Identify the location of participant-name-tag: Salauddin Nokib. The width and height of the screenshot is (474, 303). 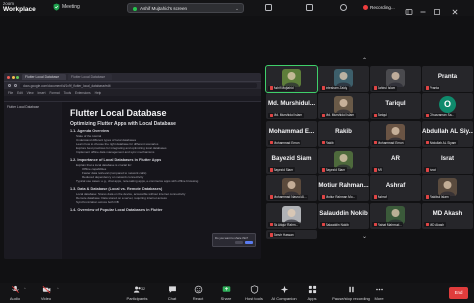
(335, 224).